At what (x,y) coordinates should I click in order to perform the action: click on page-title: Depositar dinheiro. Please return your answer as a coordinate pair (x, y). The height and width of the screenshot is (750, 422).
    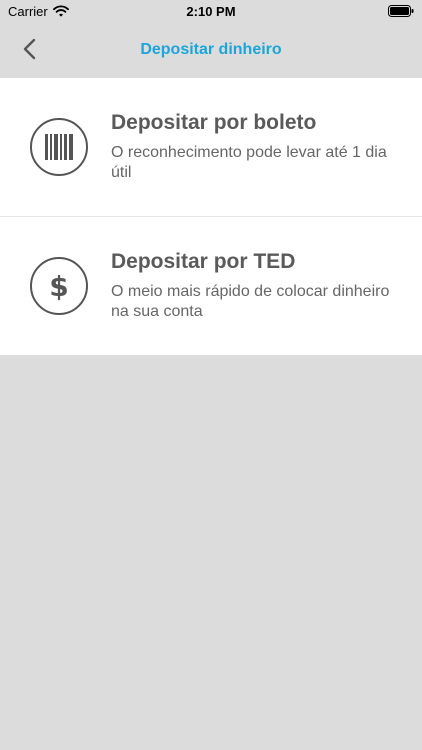
    Looking at the image, I should click on (211, 49).